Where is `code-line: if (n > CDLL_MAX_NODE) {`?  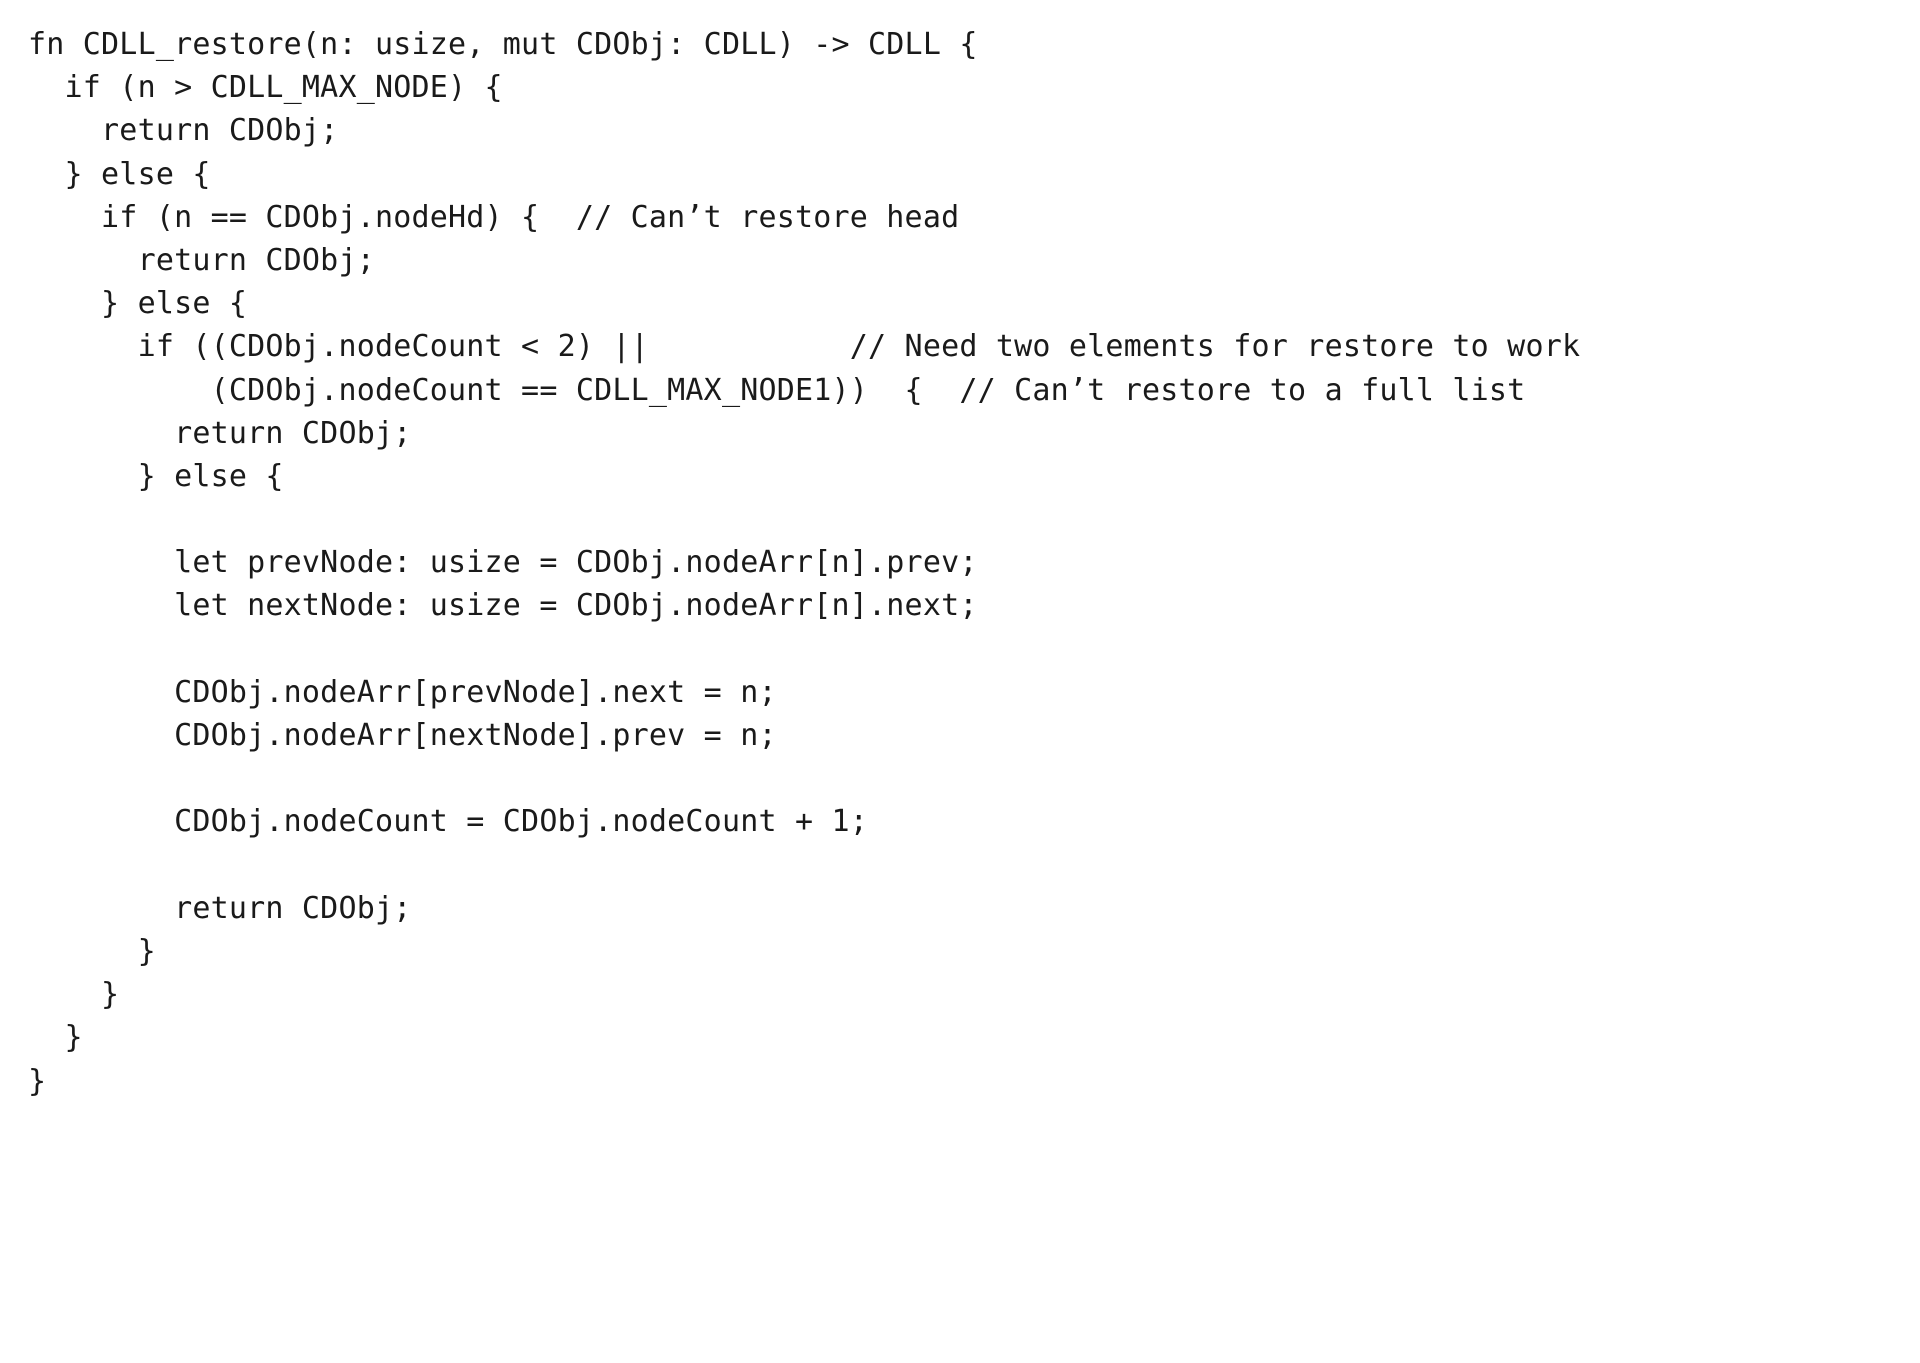 code-line: if (n > CDLL_MAX_NODE) { is located at coordinates (265, 88).